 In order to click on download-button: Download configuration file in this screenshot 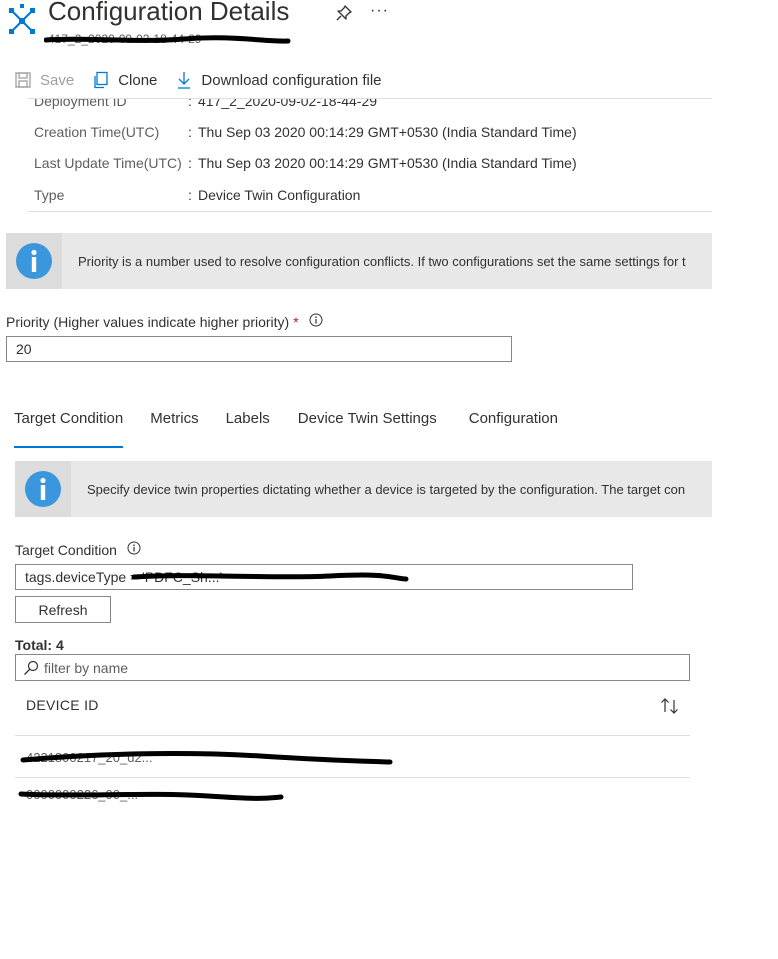, I will do `click(278, 80)`.